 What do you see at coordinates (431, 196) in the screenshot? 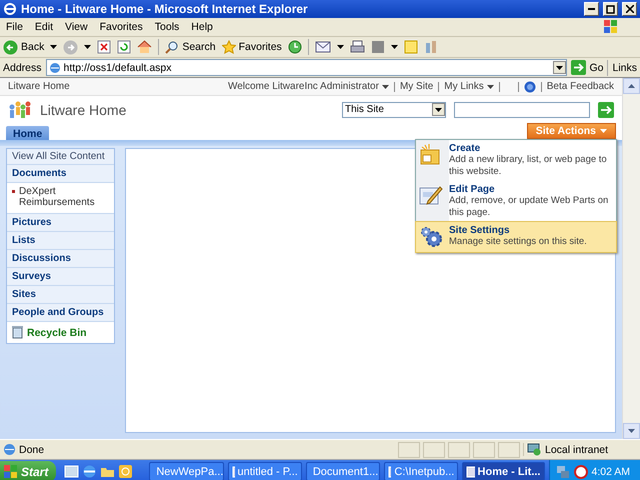
I see `pencil-icon` at bounding box center [431, 196].